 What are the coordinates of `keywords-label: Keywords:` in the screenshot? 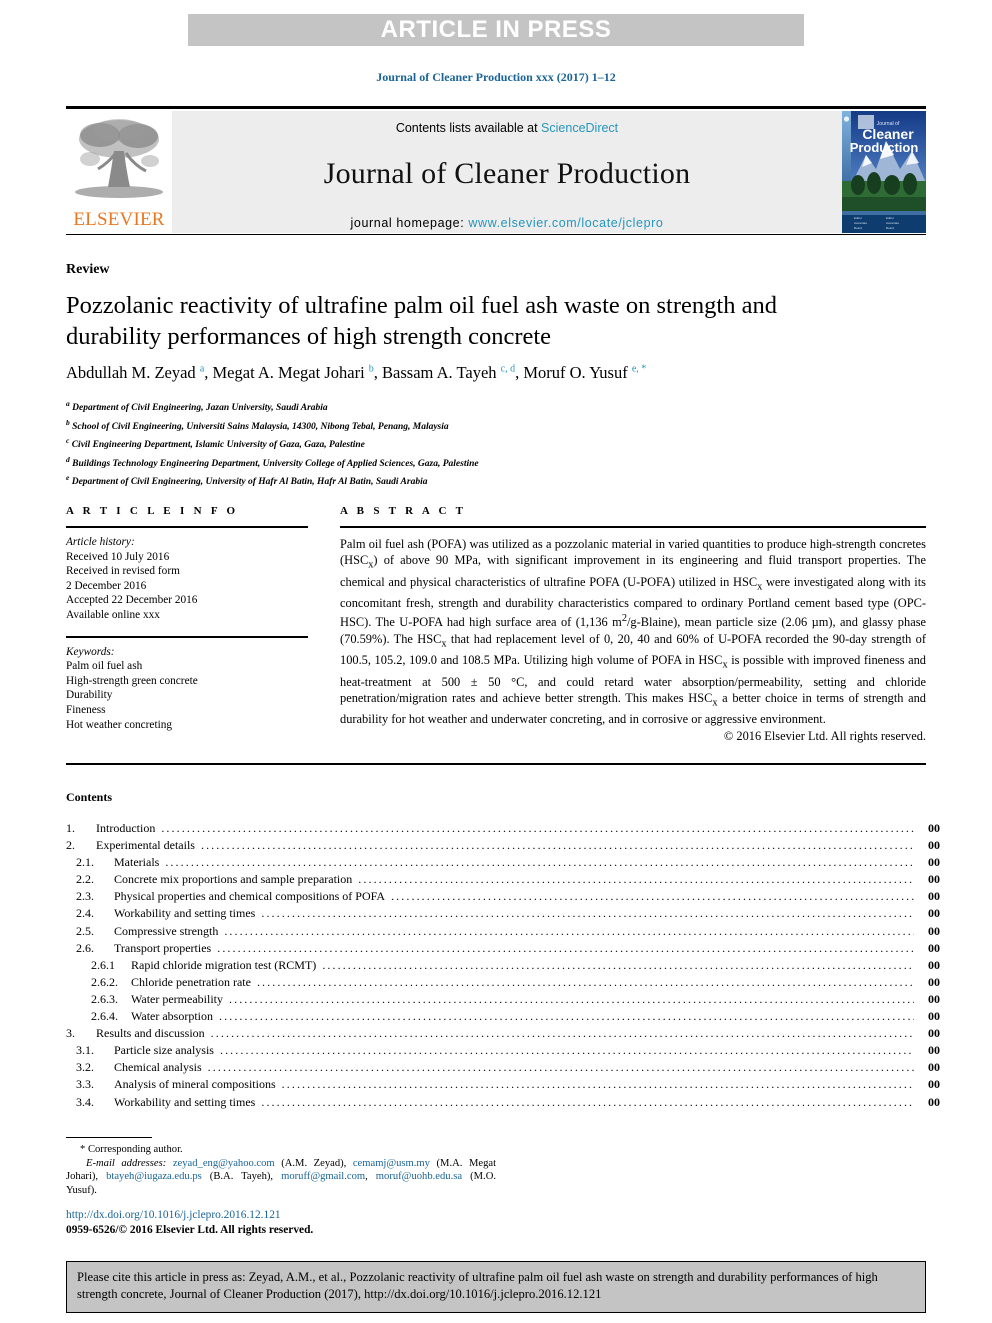 It's located at (90, 651).